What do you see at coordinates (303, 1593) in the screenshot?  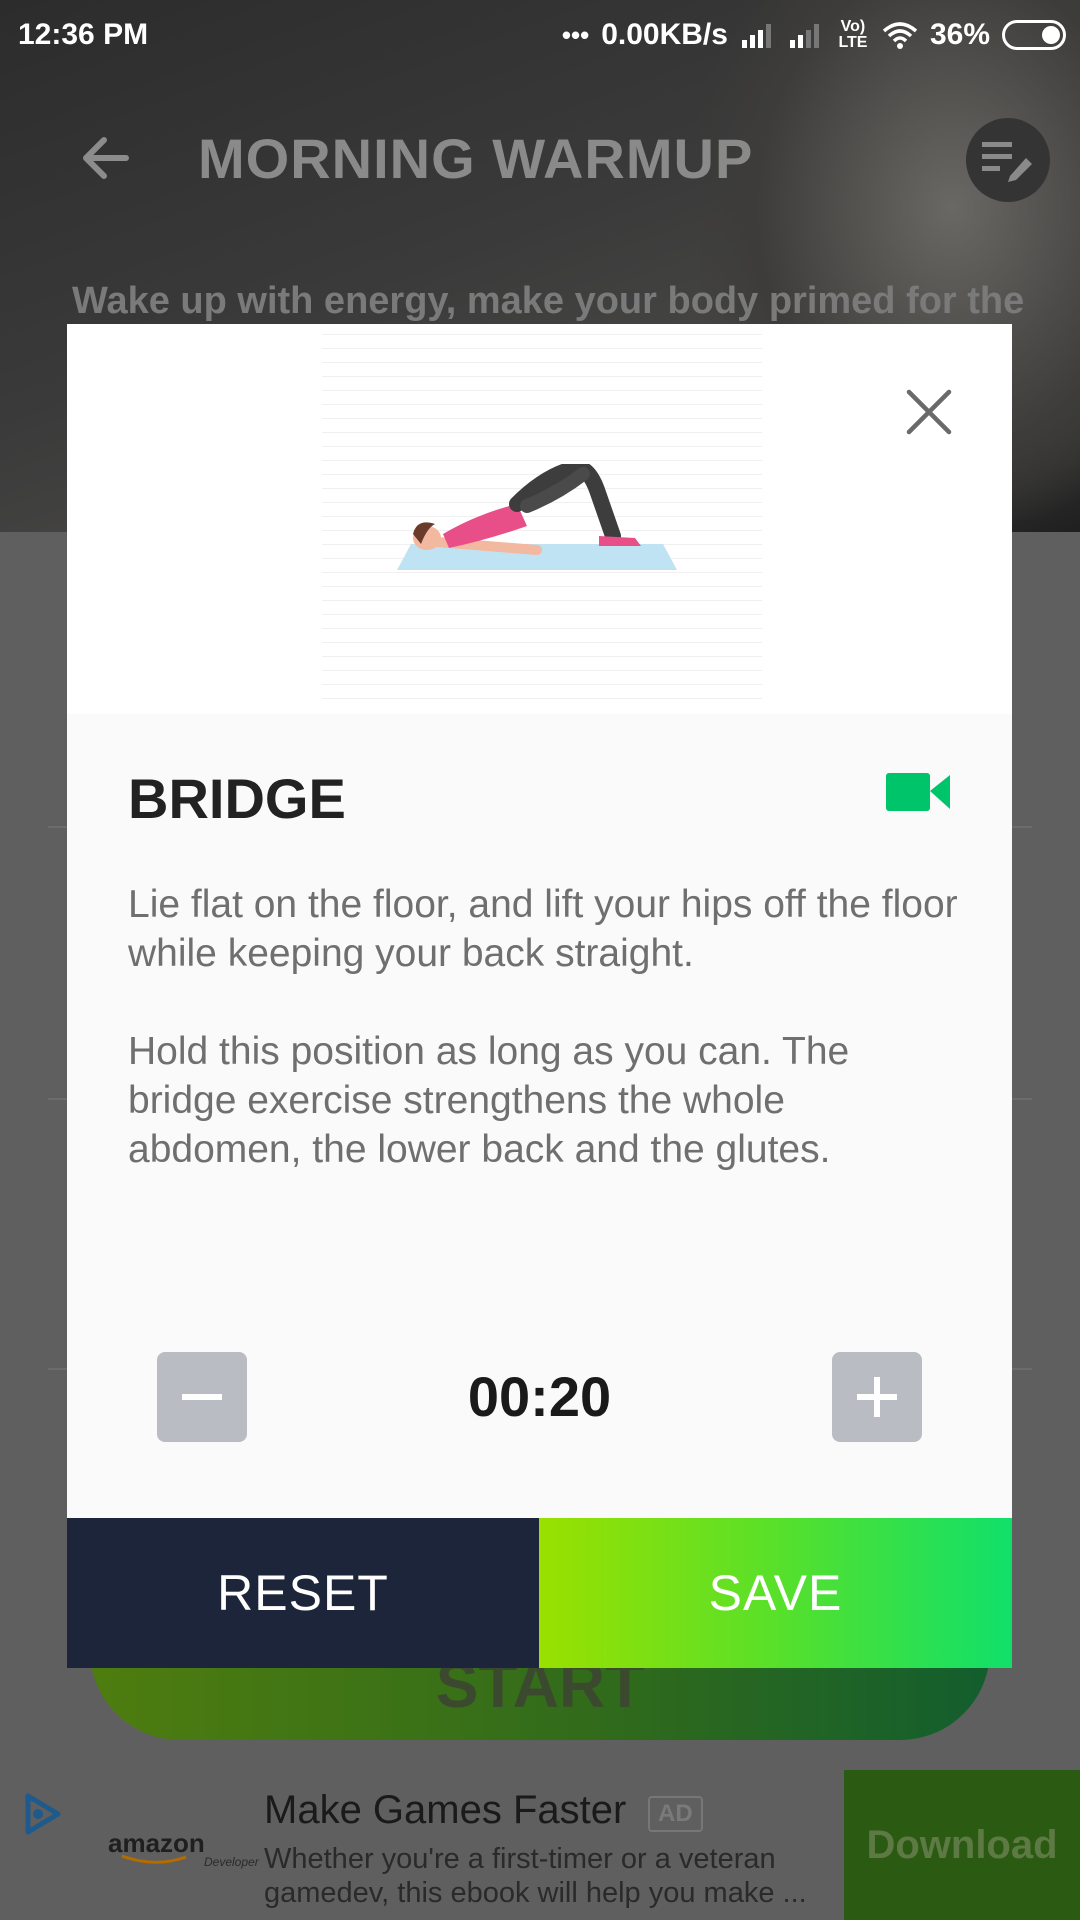 I see `reset-button: RESET` at bounding box center [303, 1593].